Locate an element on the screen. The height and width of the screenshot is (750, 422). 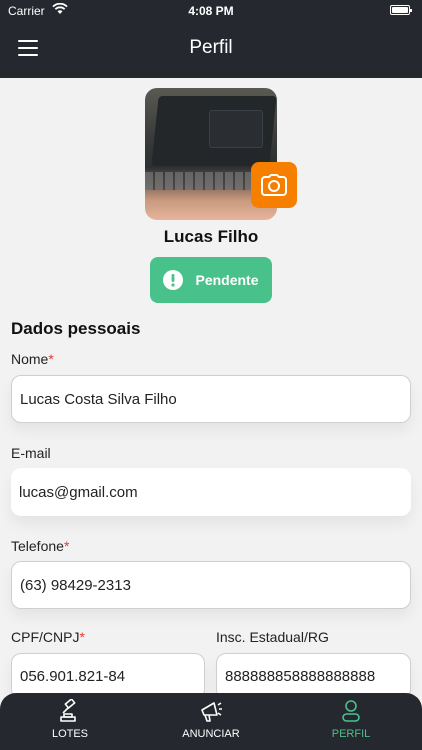
app-header: Carrier 4:08 PM Perfil is located at coordinates (211, 39).